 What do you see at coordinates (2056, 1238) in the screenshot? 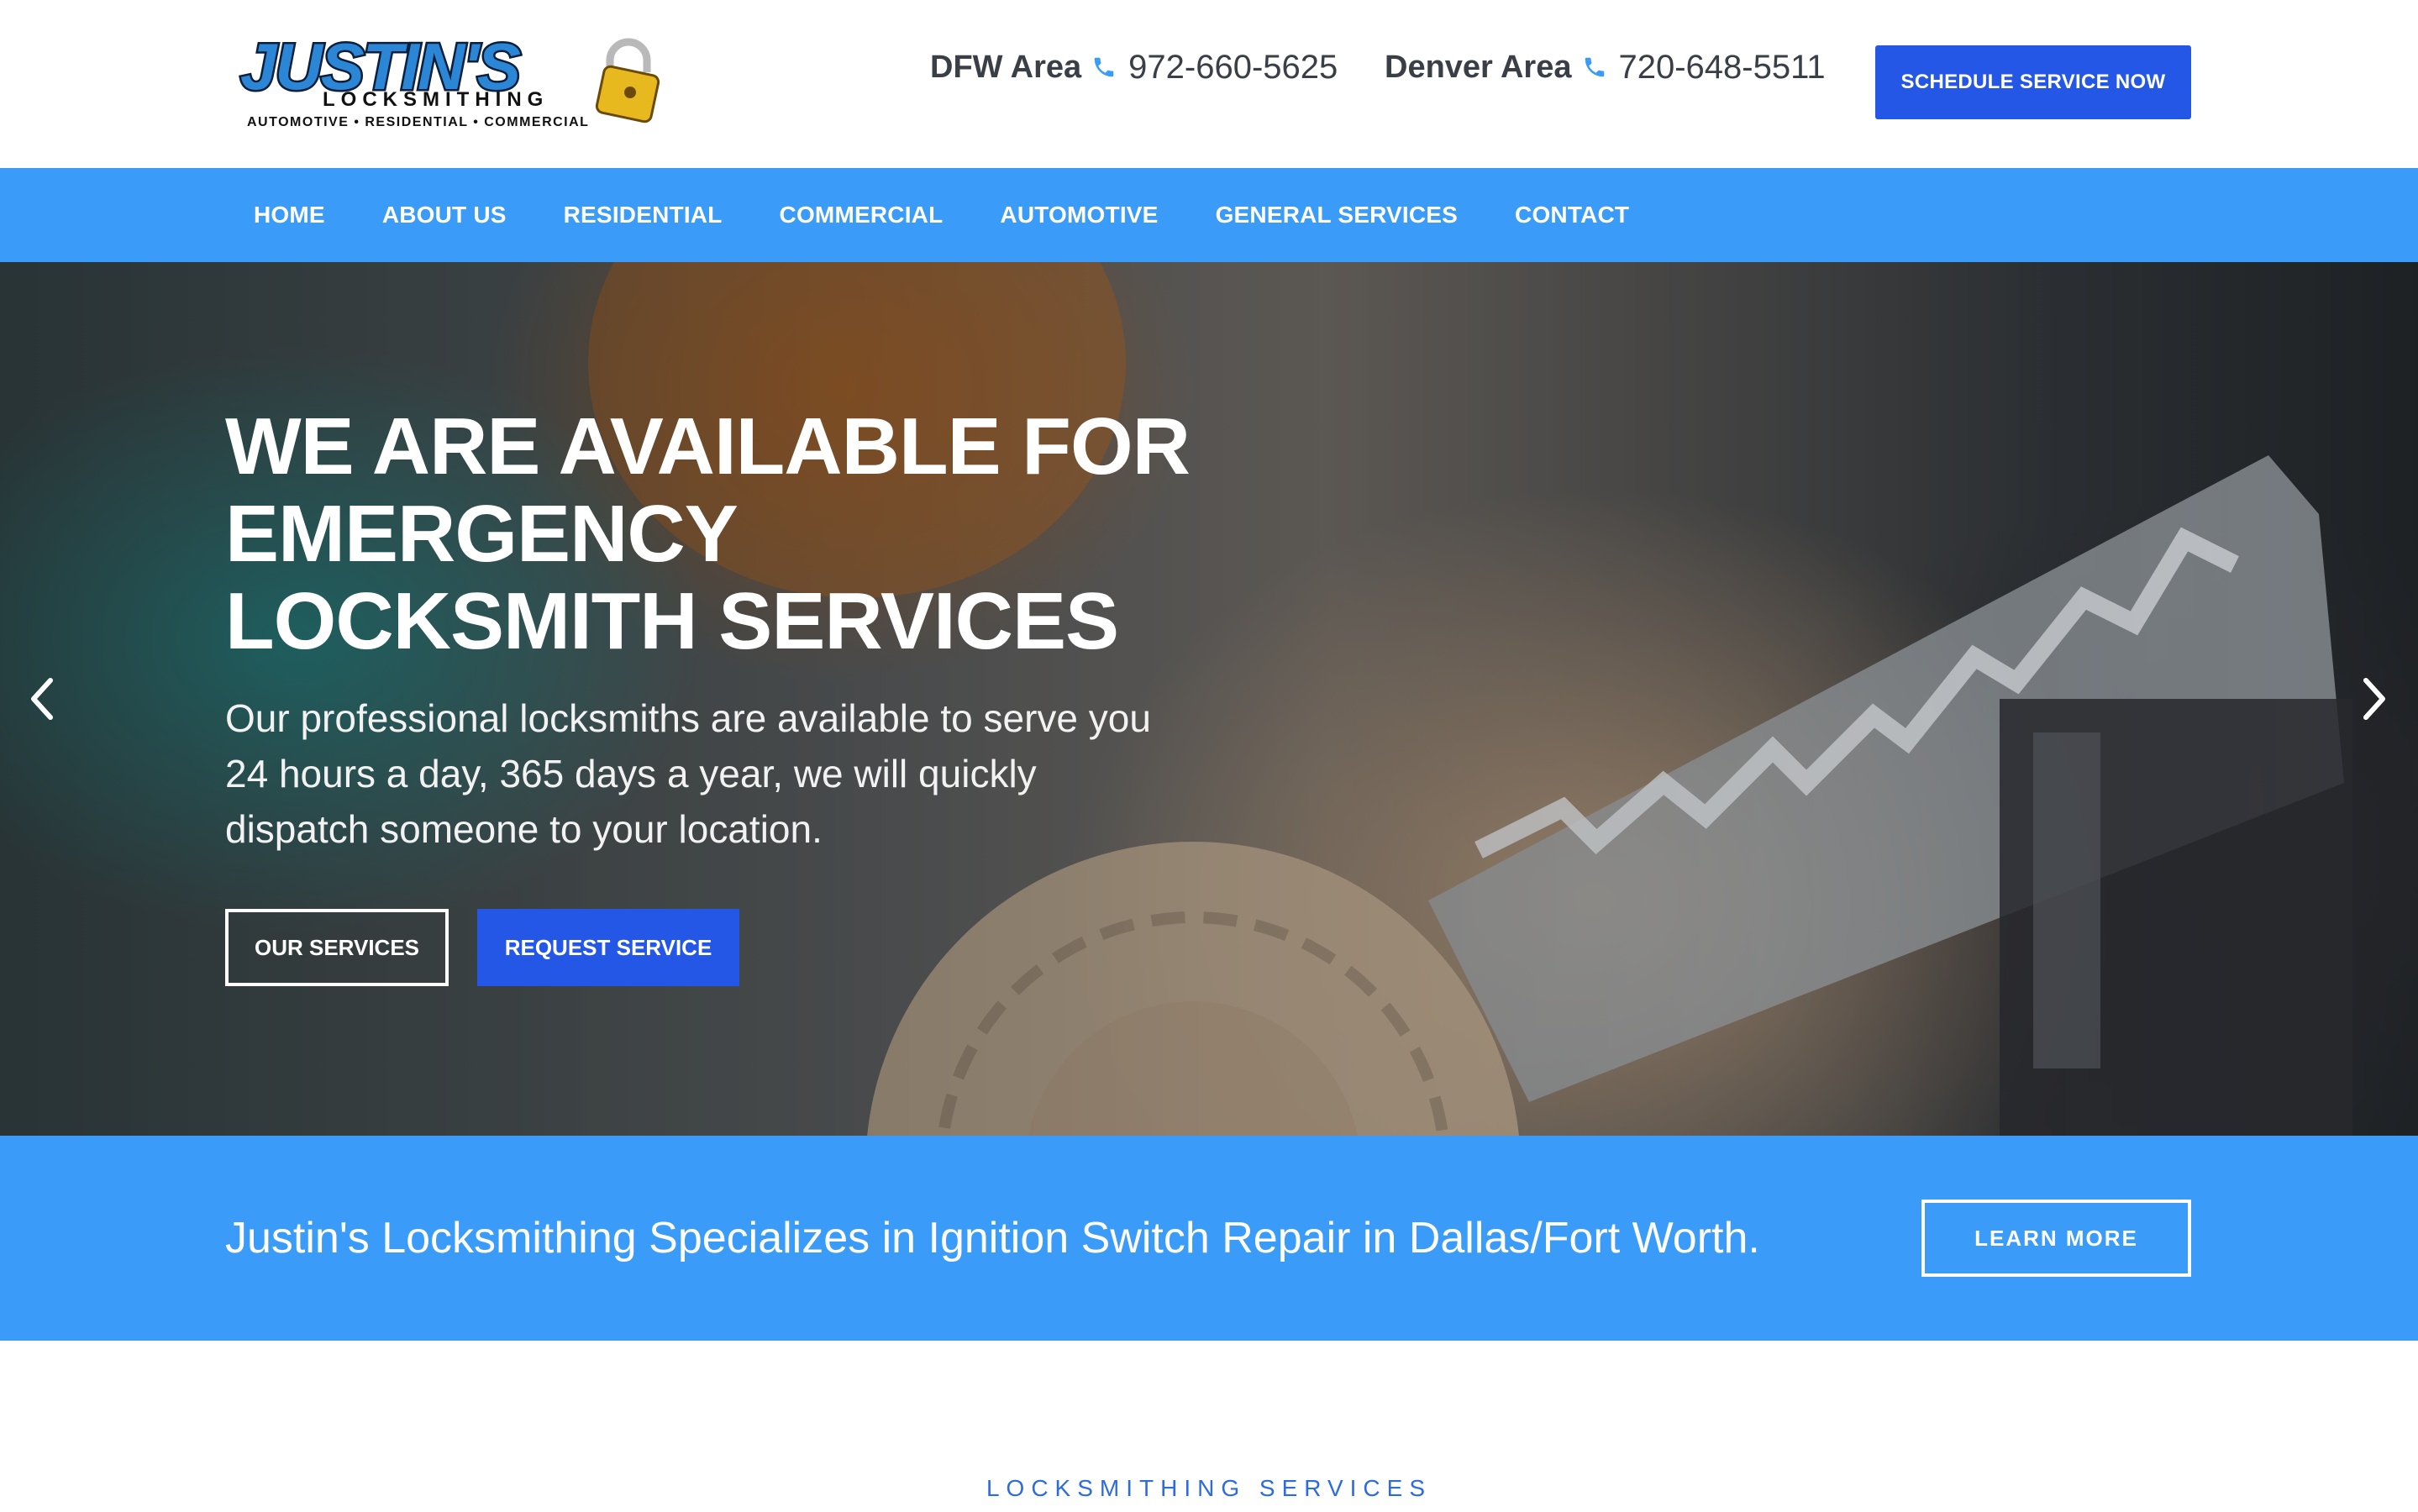
I see `learn-more-button: LEARN MORE` at bounding box center [2056, 1238].